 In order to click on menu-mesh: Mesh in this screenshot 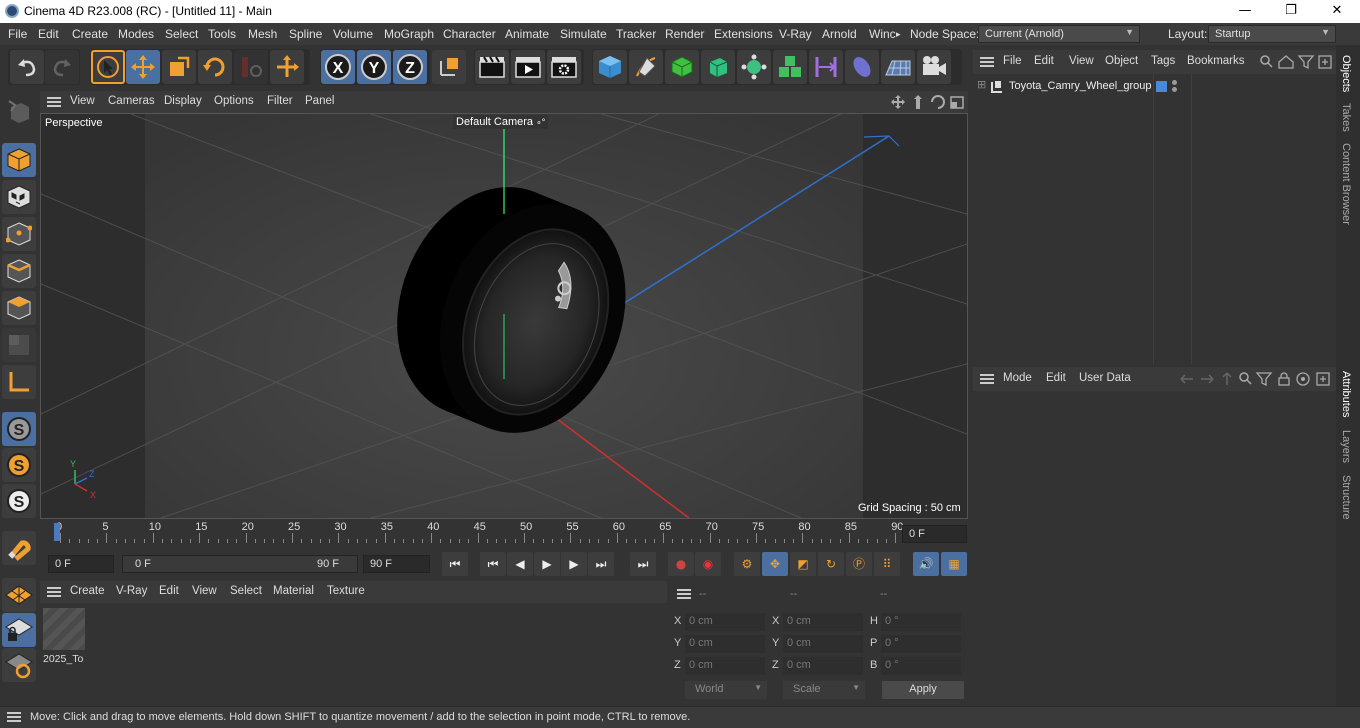, I will do `click(262, 34)`.